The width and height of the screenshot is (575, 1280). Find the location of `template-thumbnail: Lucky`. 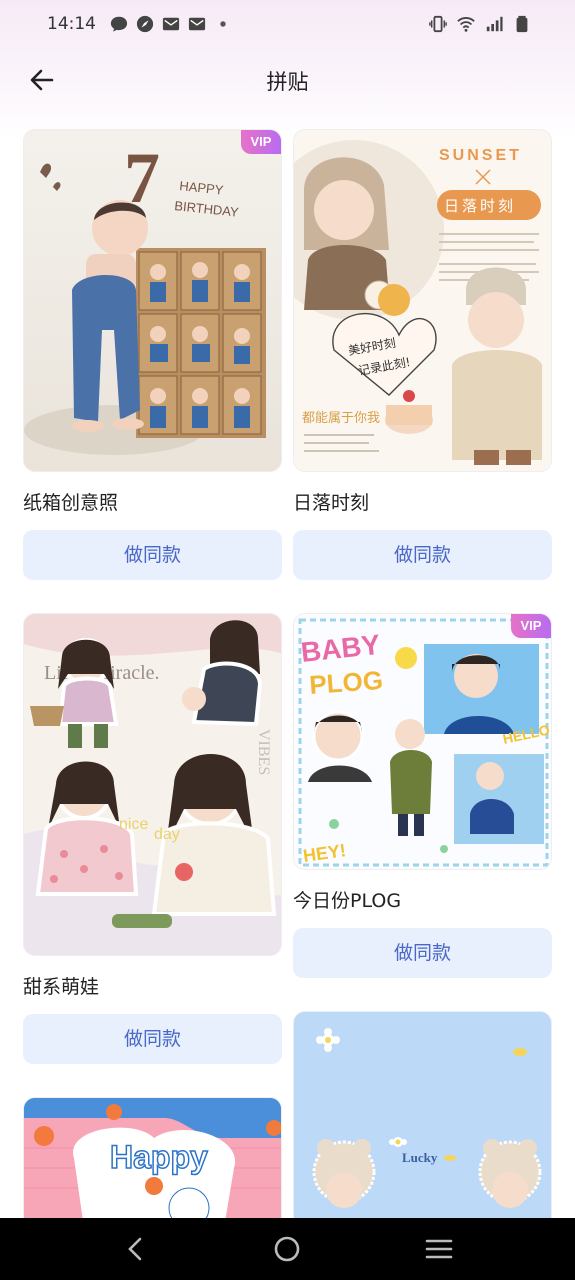

template-thumbnail: Lucky is located at coordinates (422, 1119).